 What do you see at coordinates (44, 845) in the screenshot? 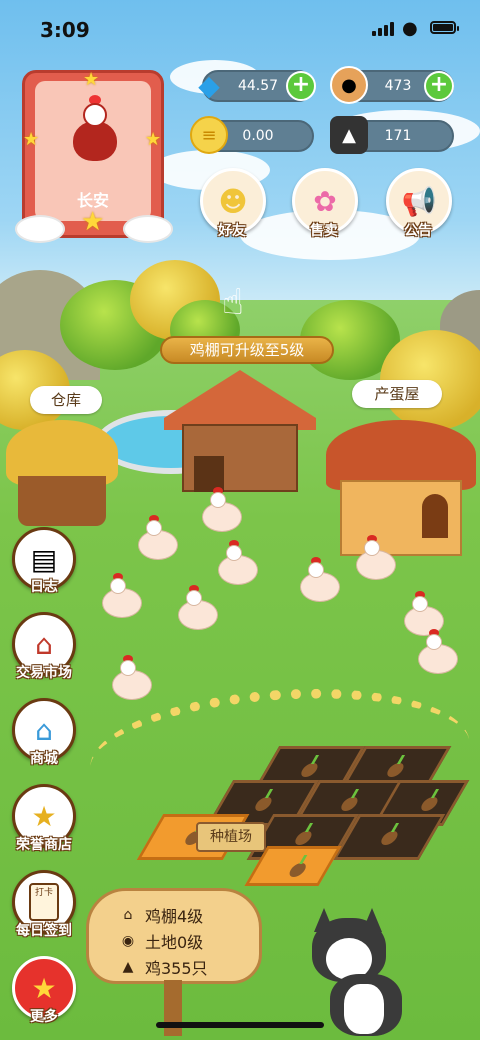
I see `honor-store-label: 荣誉商店` at bounding box center [44, 845].